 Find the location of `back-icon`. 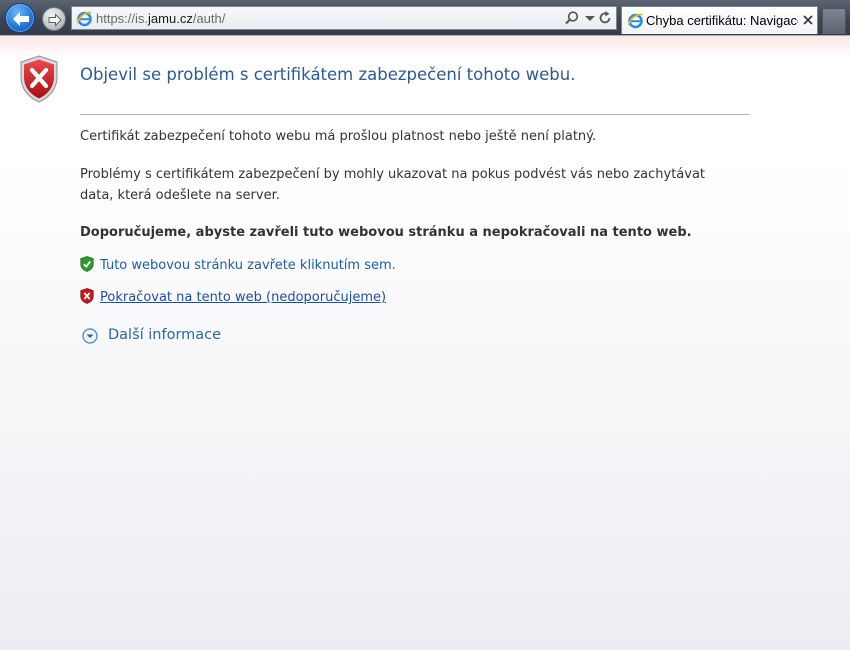

back-icon is located at coordinates (21, 19).